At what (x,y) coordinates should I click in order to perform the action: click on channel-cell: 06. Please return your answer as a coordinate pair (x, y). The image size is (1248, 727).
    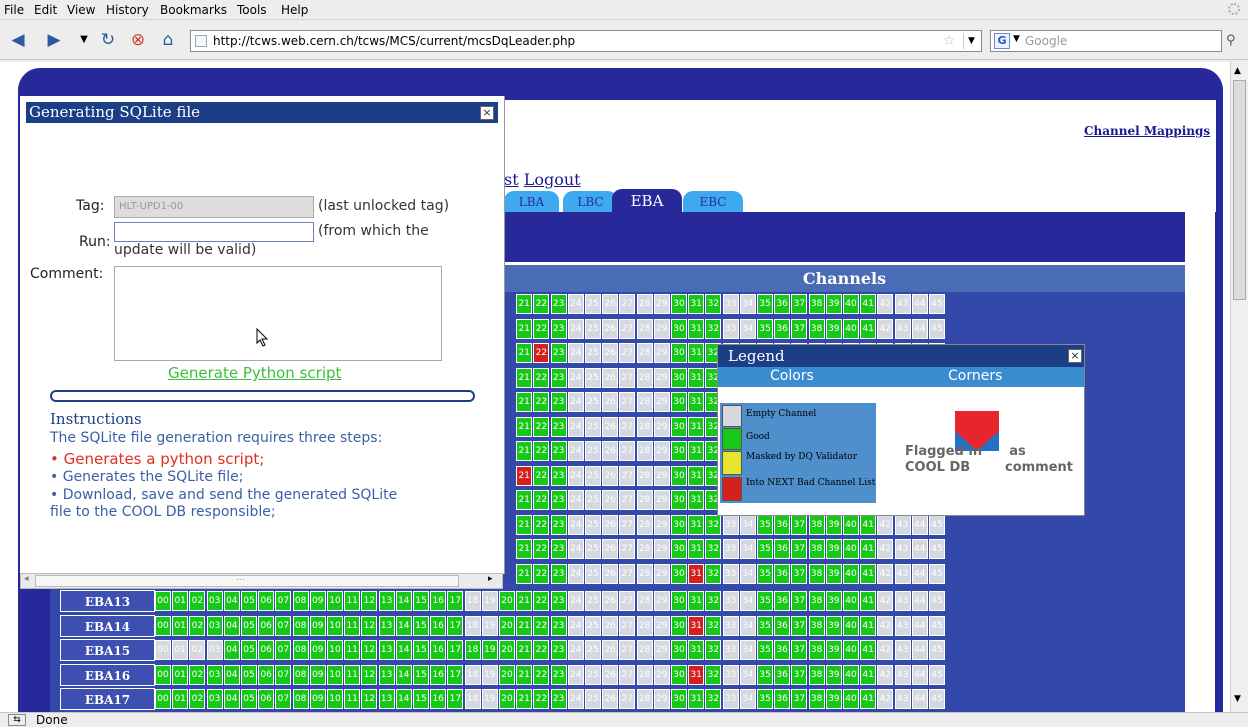
    Looking at the image, I should click on (266, 699).